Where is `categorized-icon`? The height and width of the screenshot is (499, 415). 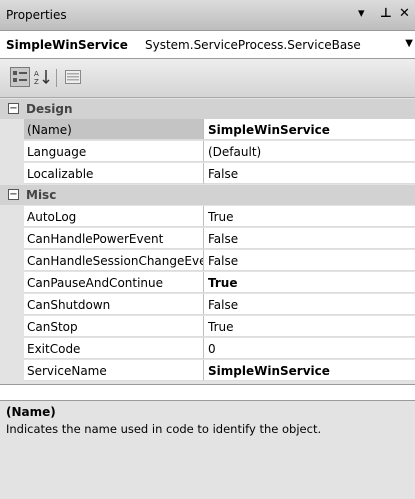
categorized-icon is located at coordinates (20, 76).